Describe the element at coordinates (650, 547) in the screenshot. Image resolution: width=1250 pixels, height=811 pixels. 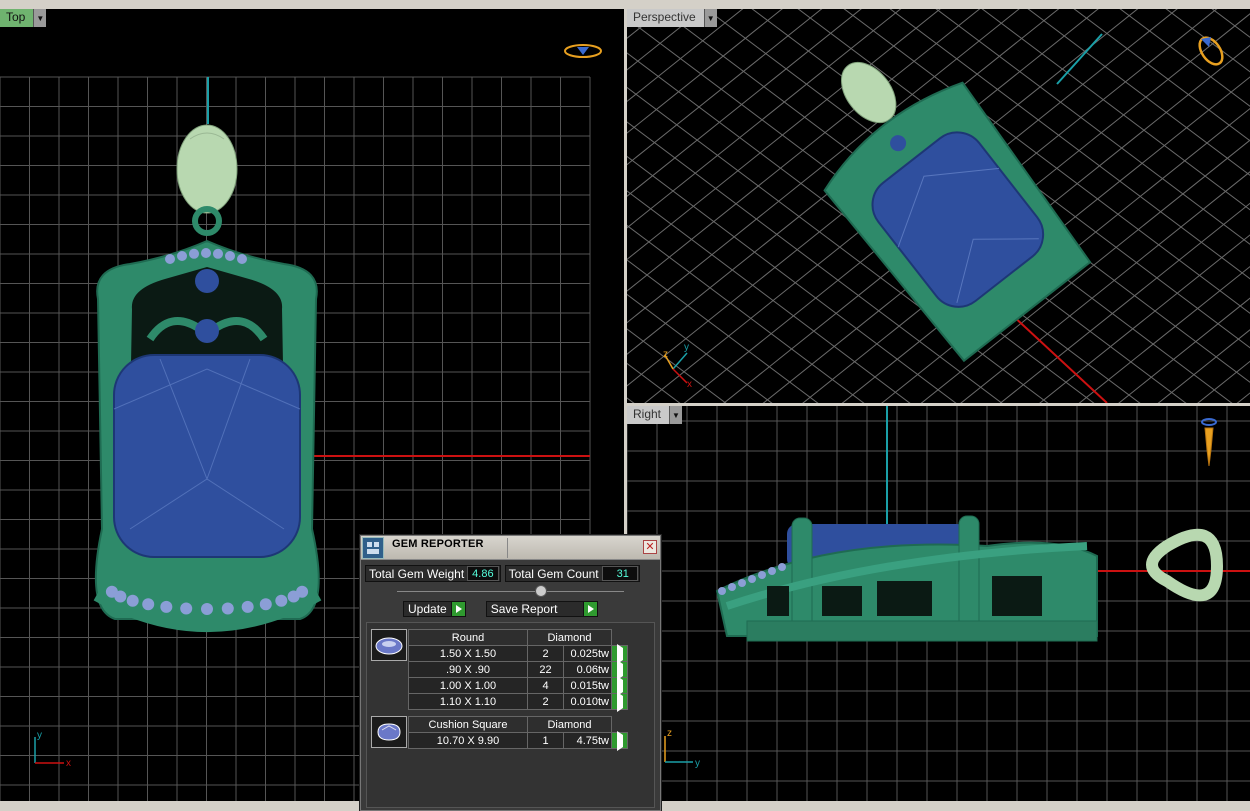
I see `close-icon: ✕` at that location.